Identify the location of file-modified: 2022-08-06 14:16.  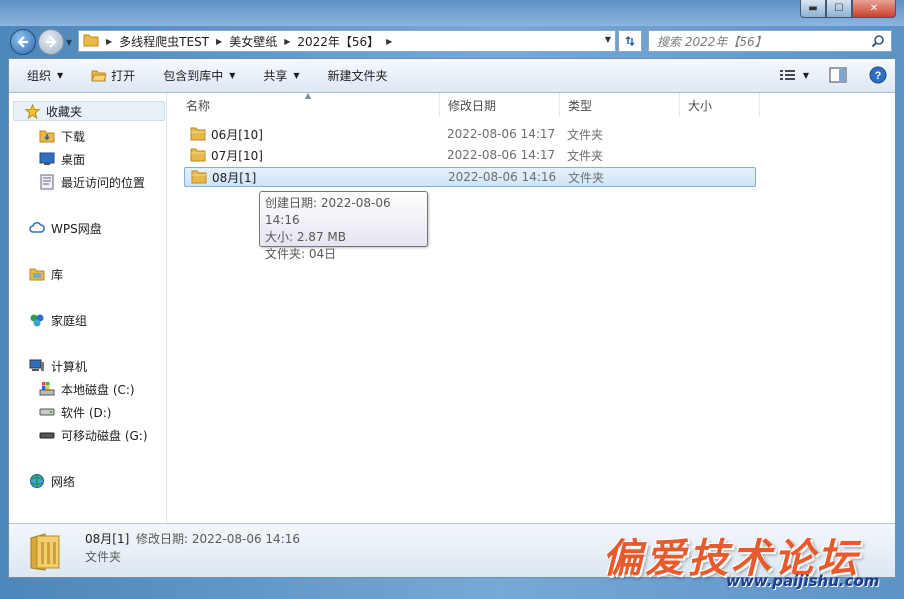
(502, 177).